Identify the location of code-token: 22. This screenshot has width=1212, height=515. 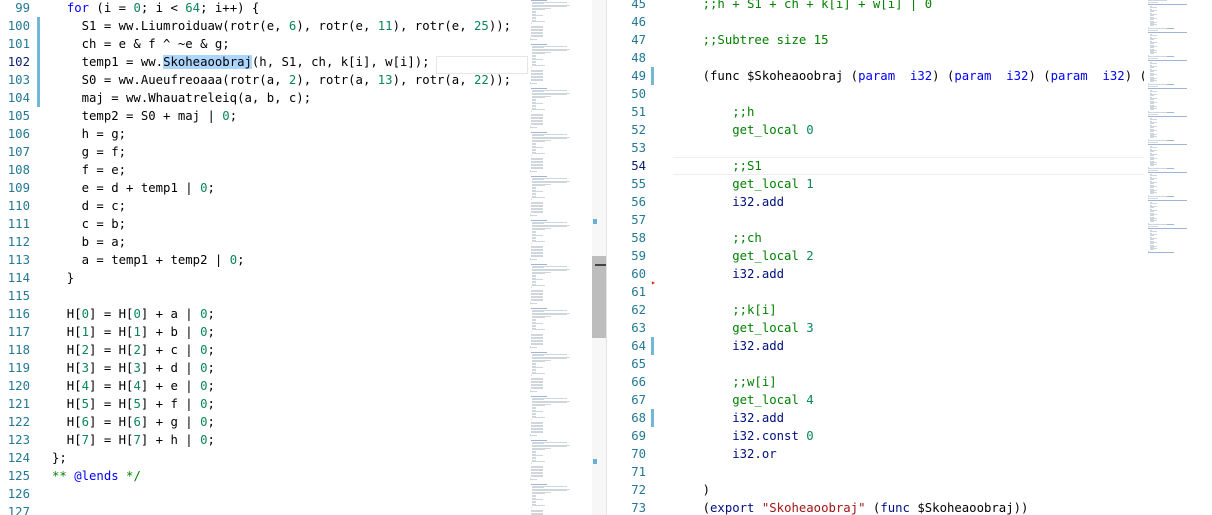
(481, 80).